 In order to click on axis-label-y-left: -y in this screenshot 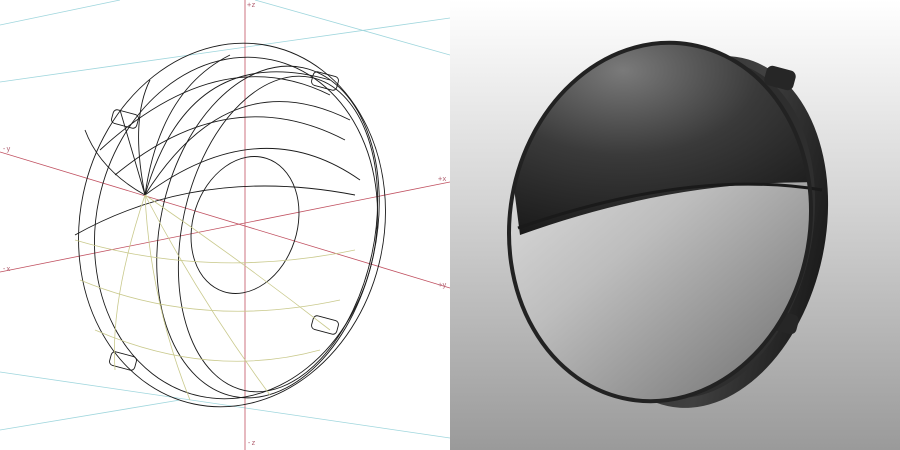, I will do `click(6, 149)`.